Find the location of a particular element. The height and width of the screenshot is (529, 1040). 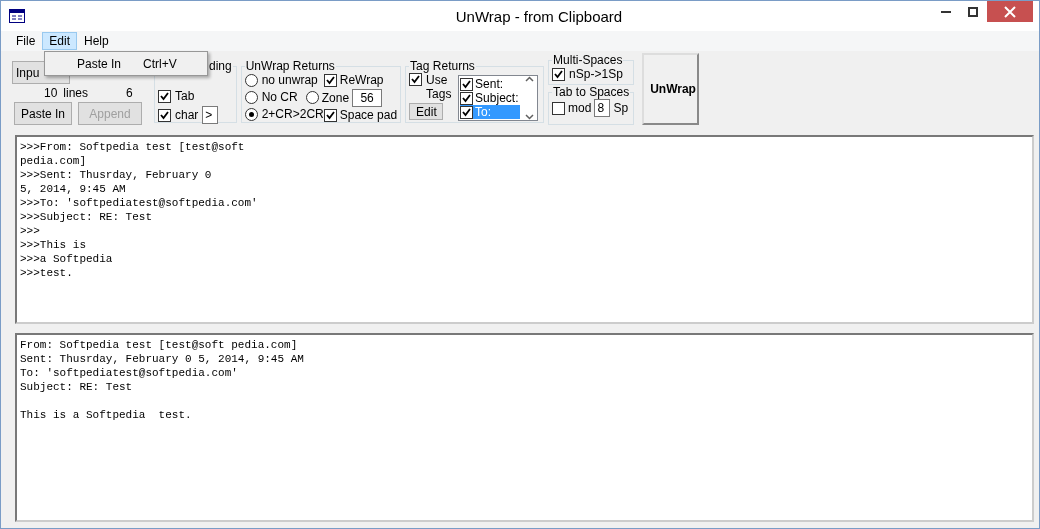

text-line: To: 'softpediatest@softpedia.com' is located at coordinates (129, 373).